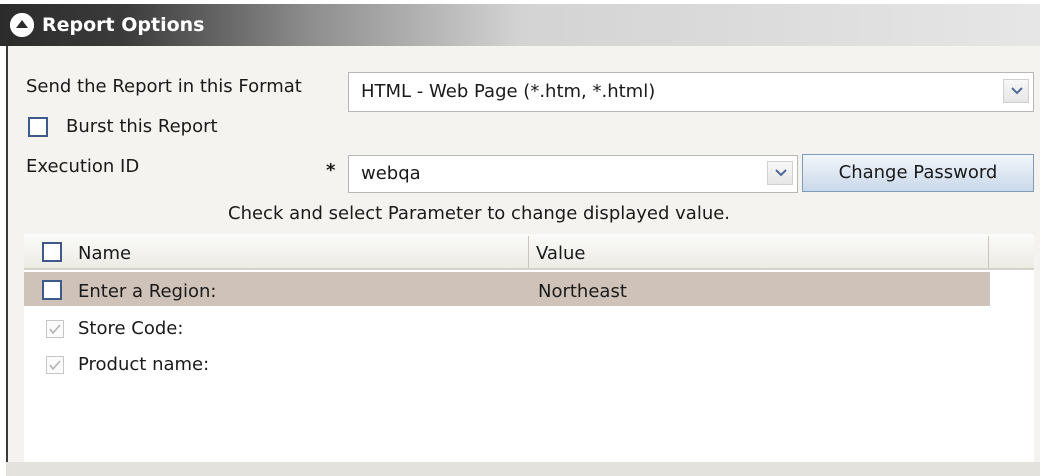 This screenshot has width=1048, height=476. Describe the element at coordinates (144, 364) in the screenshot. I see `parameter-name: Product name:` at that location.